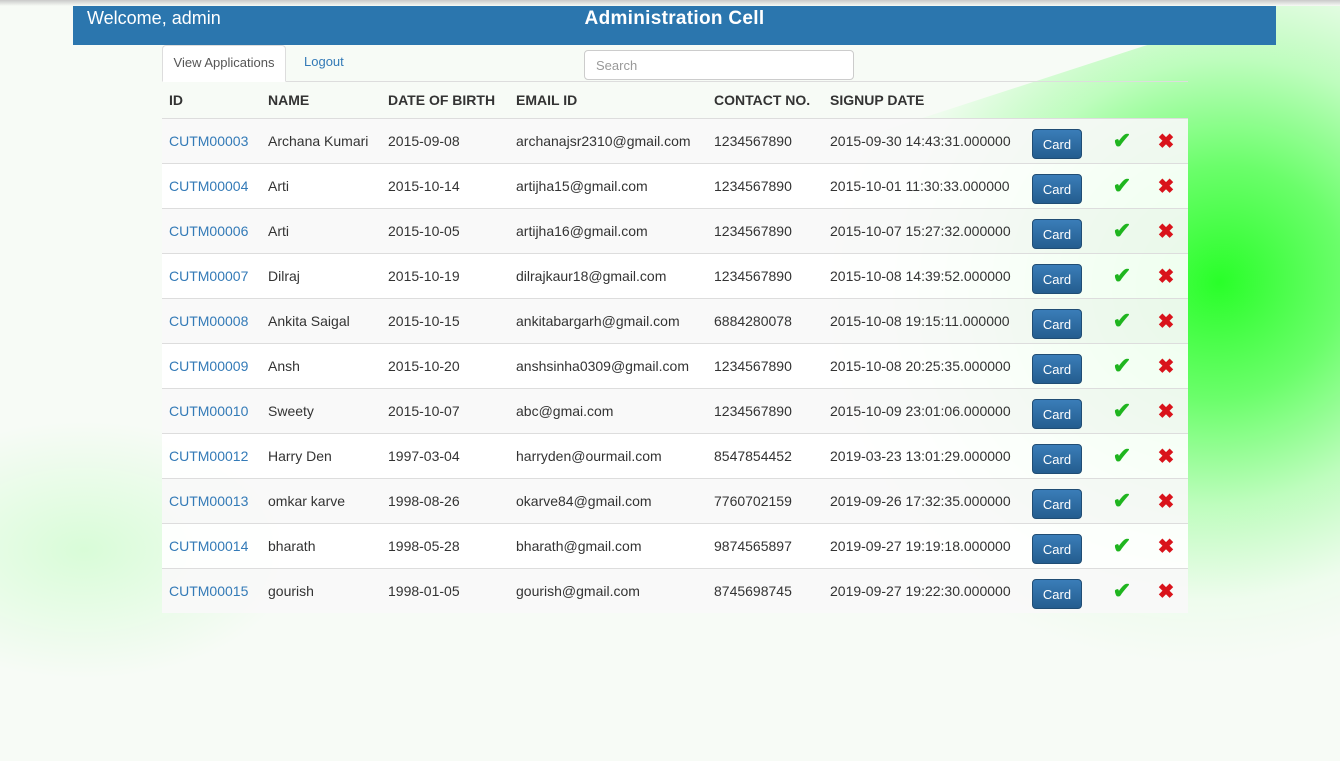 Image resolution: width=1340 pixels, height=761 pixels. Describe the element at coordinates (208, 276) in the screenshot. I see `application-id-link: CUTM00007` at that location.